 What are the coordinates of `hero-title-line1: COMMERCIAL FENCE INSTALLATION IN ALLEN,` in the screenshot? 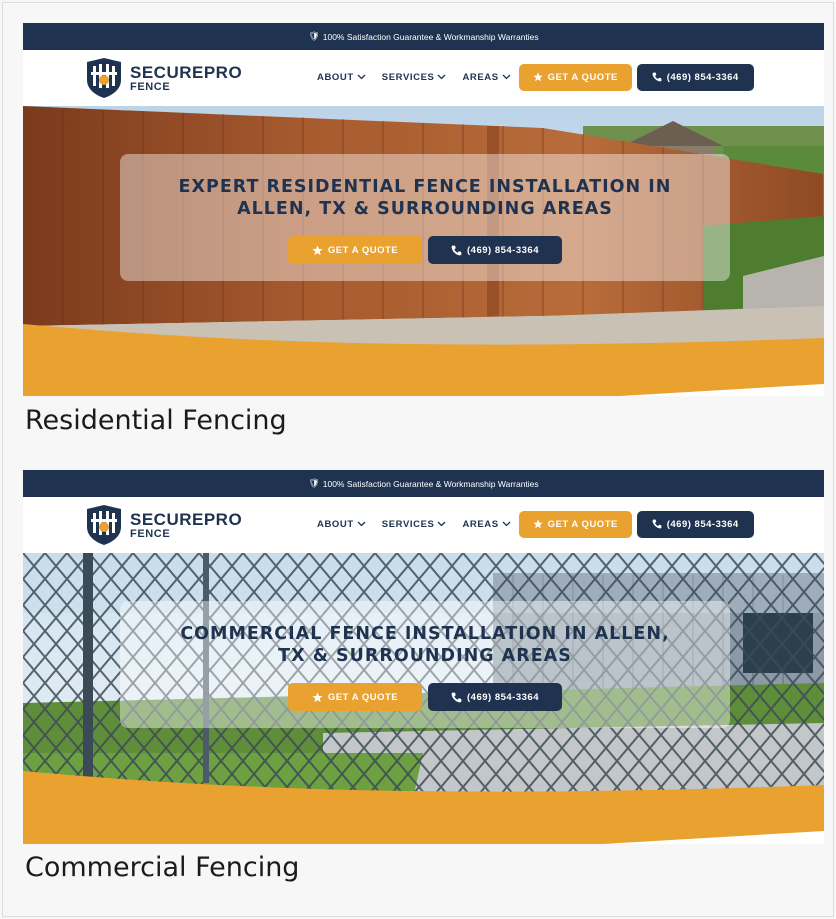 It's located at (425, 634).